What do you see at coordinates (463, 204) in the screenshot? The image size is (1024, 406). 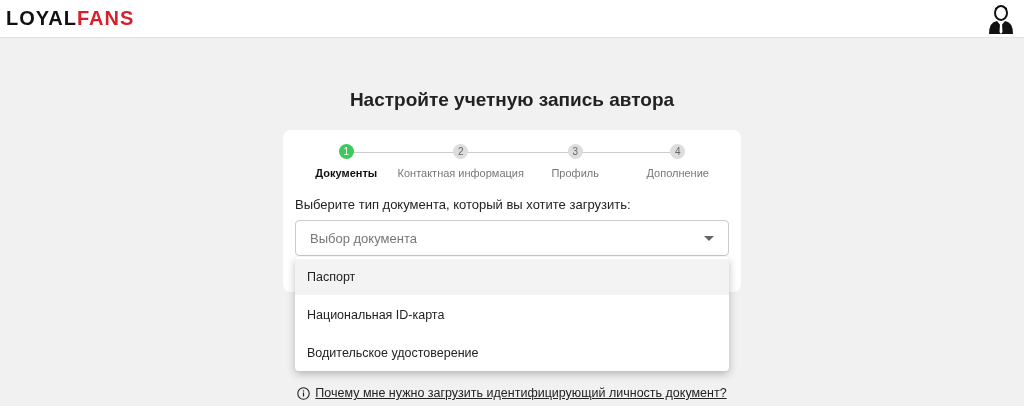 I see `field-label: Выберите тип документа, который вы хотите загрузить:` at bounding box center [463, 204].